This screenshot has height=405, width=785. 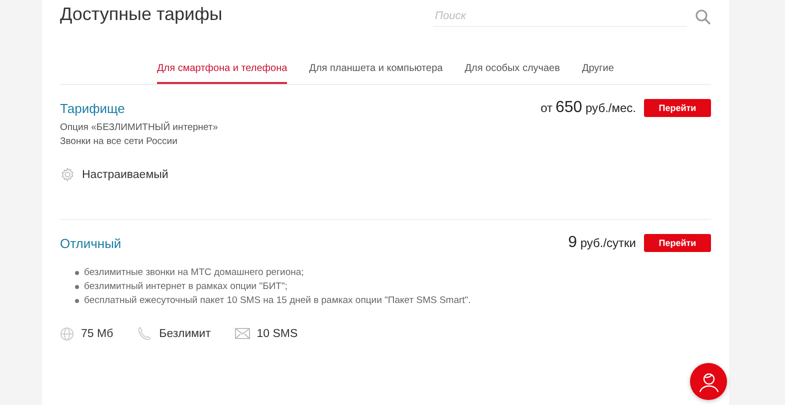 I want to click on feature-label: Безлимит, so click(x=185, y=334).